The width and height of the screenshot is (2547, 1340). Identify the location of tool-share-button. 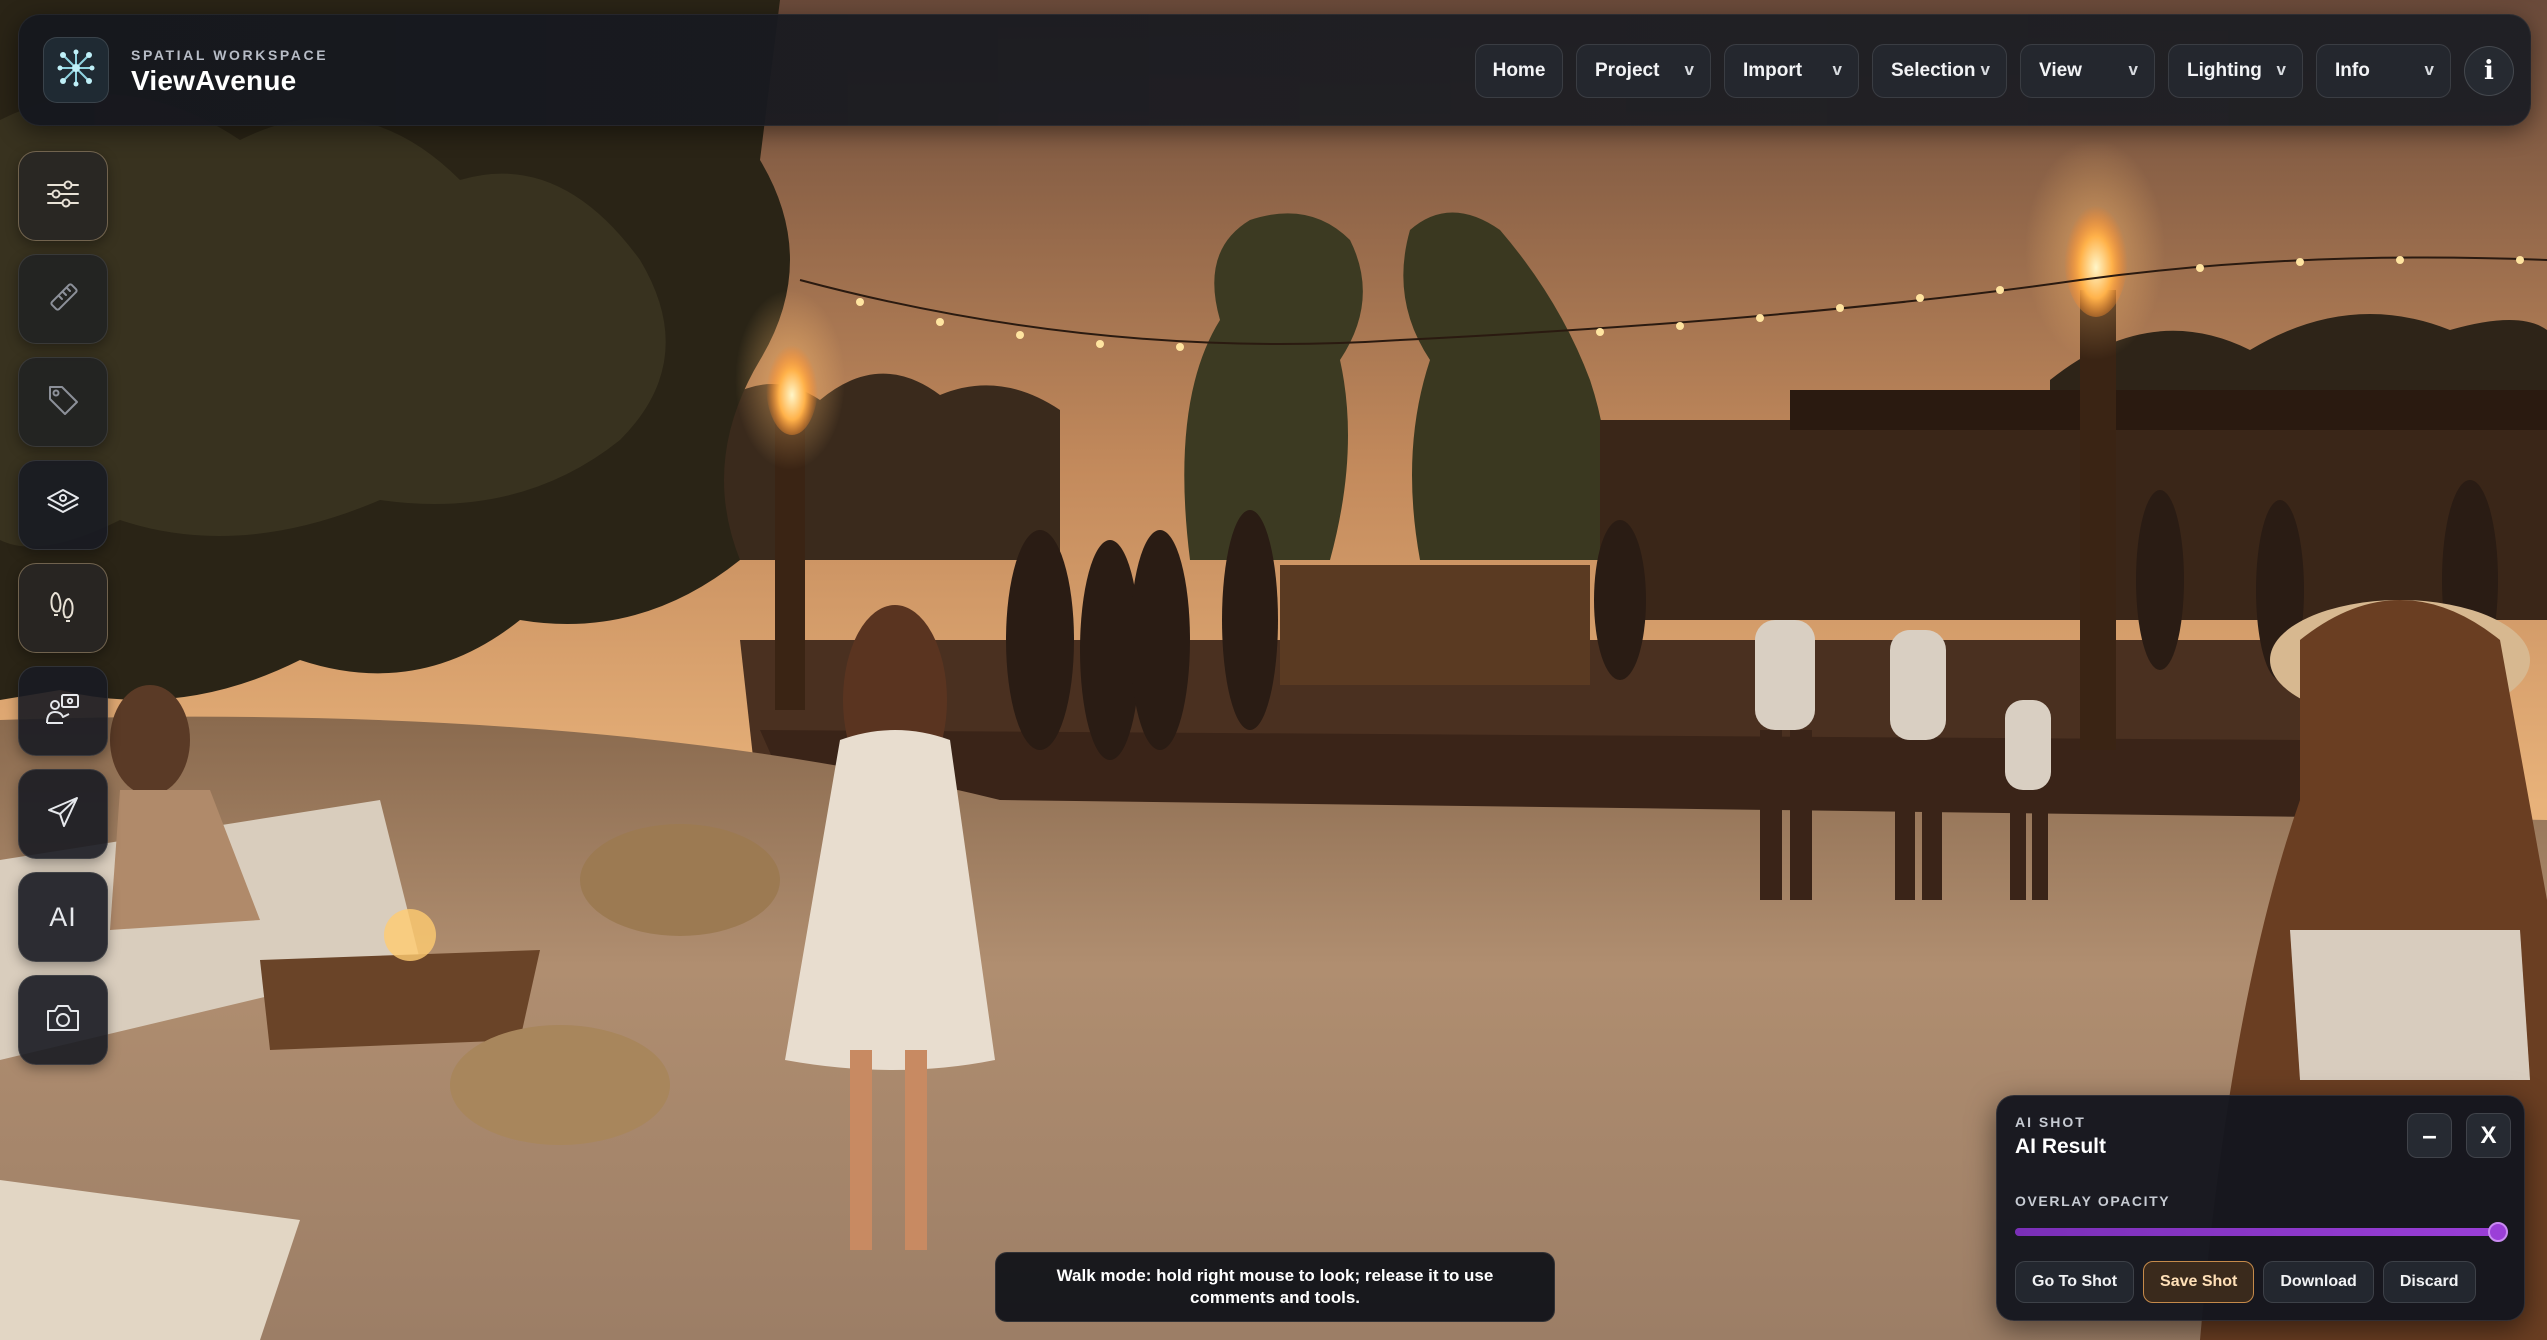
(63, 814).